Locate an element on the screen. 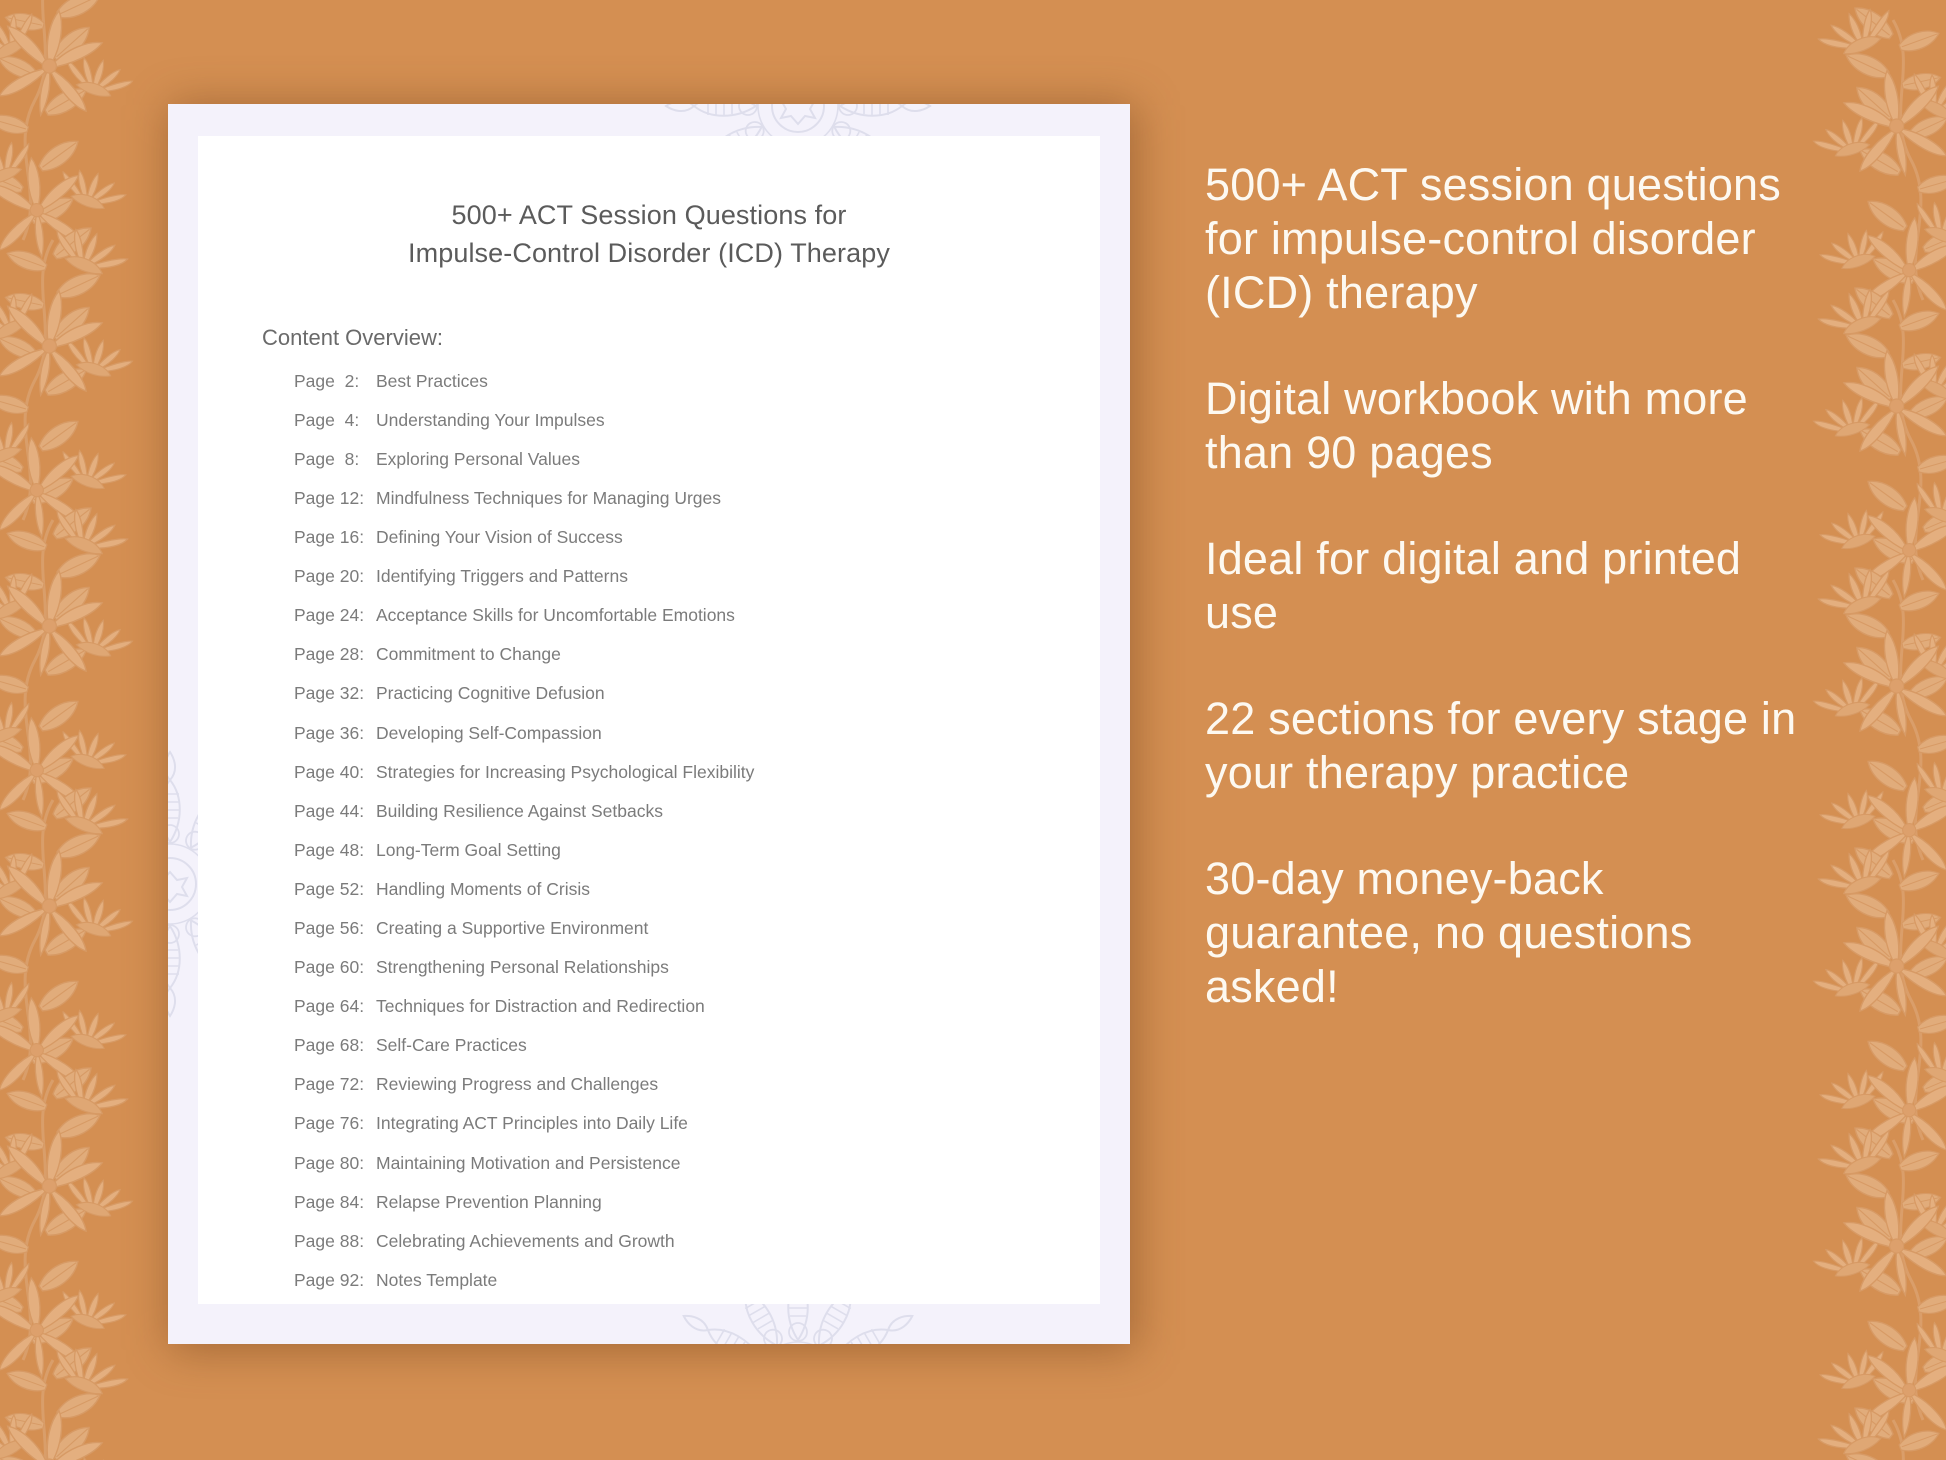 The image size is (1946, 1460). toc-entry-page: Page 64: is located at coordinates (329, 1006).